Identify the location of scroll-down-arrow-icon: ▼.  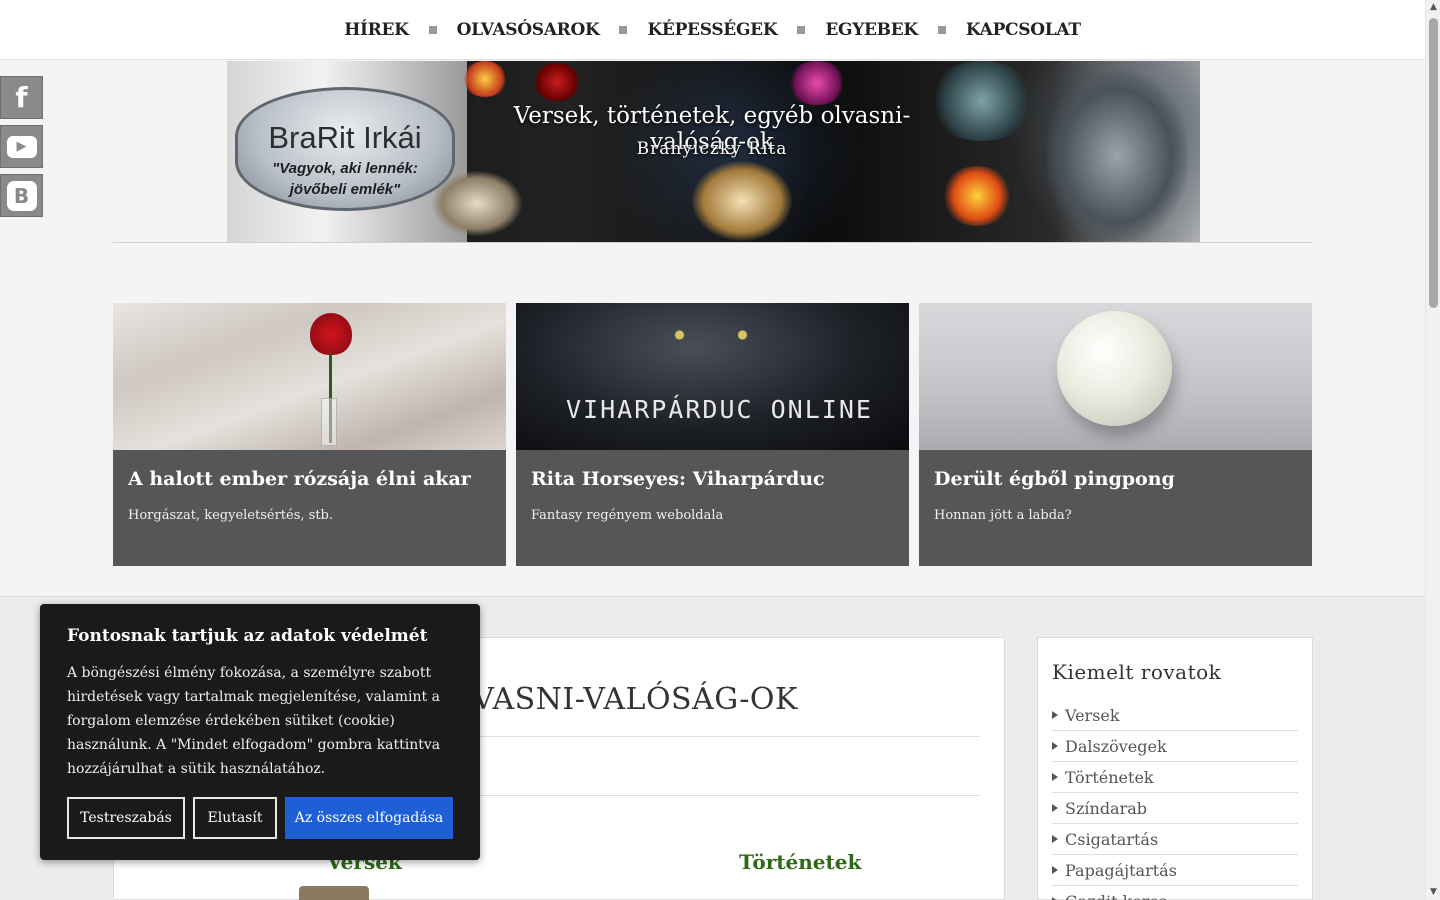
(1433, 892).